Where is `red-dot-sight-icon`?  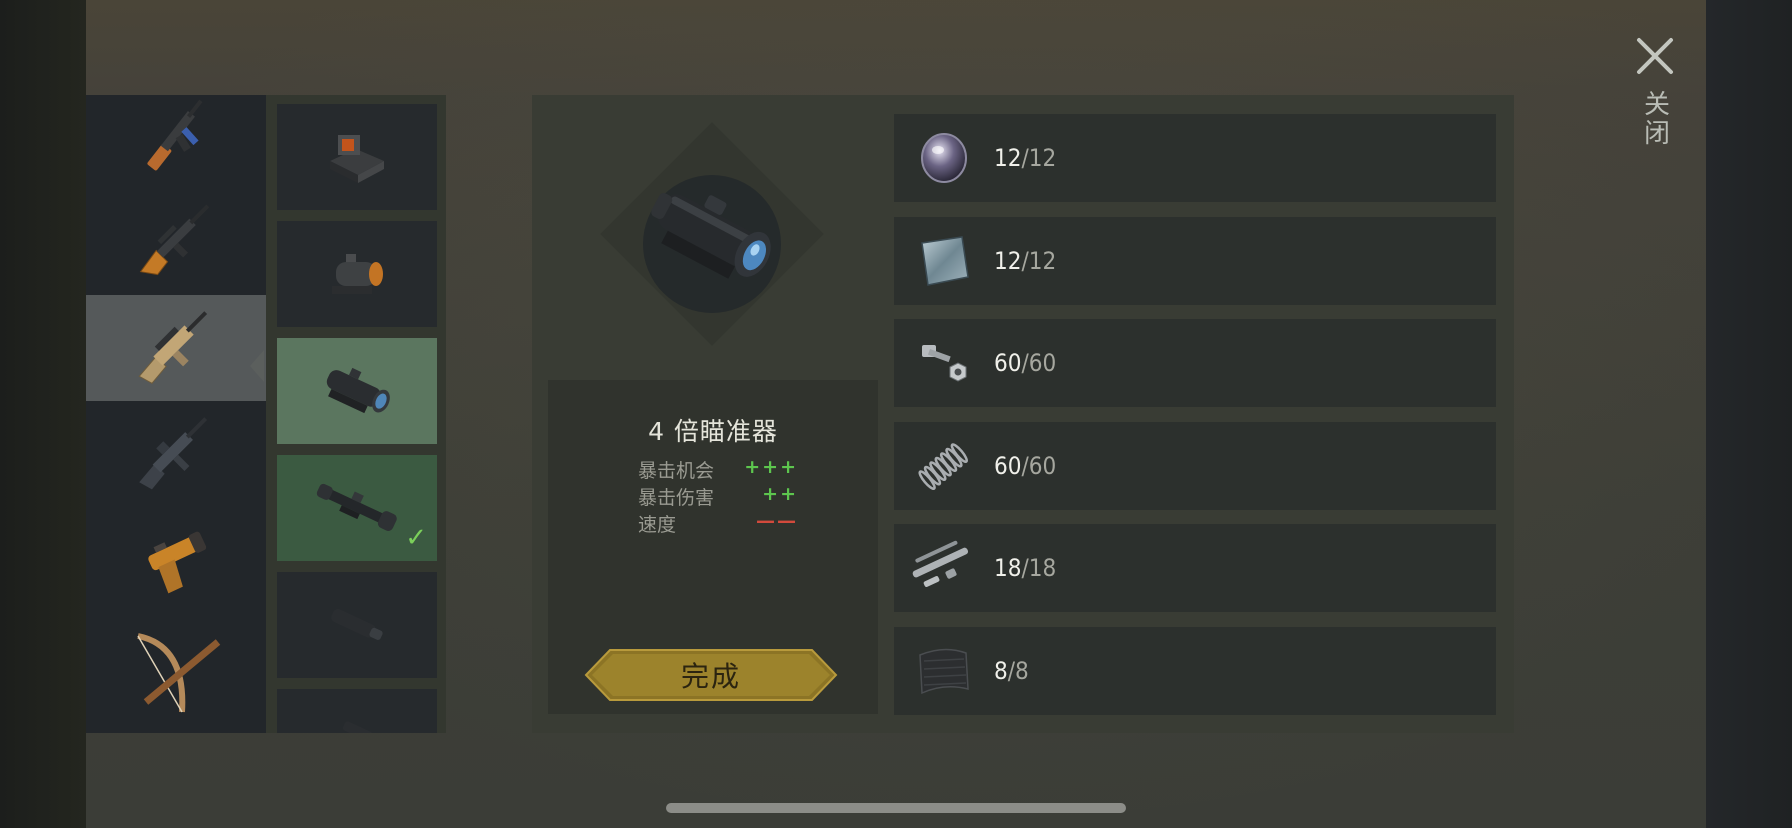
red-dot-sight-icon is located at coordinates (357, 274).